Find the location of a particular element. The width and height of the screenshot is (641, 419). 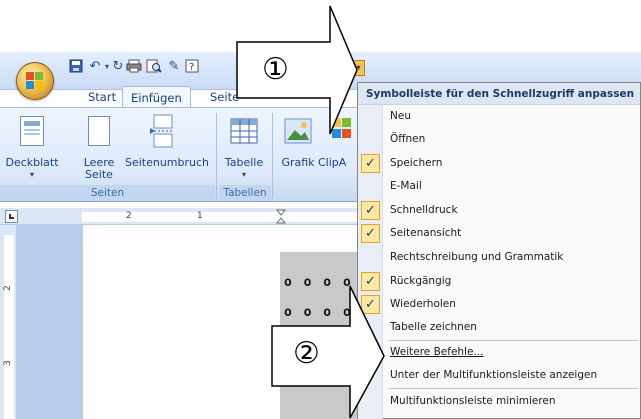

callout-number-2: ② is located at coordinates (306, 353).